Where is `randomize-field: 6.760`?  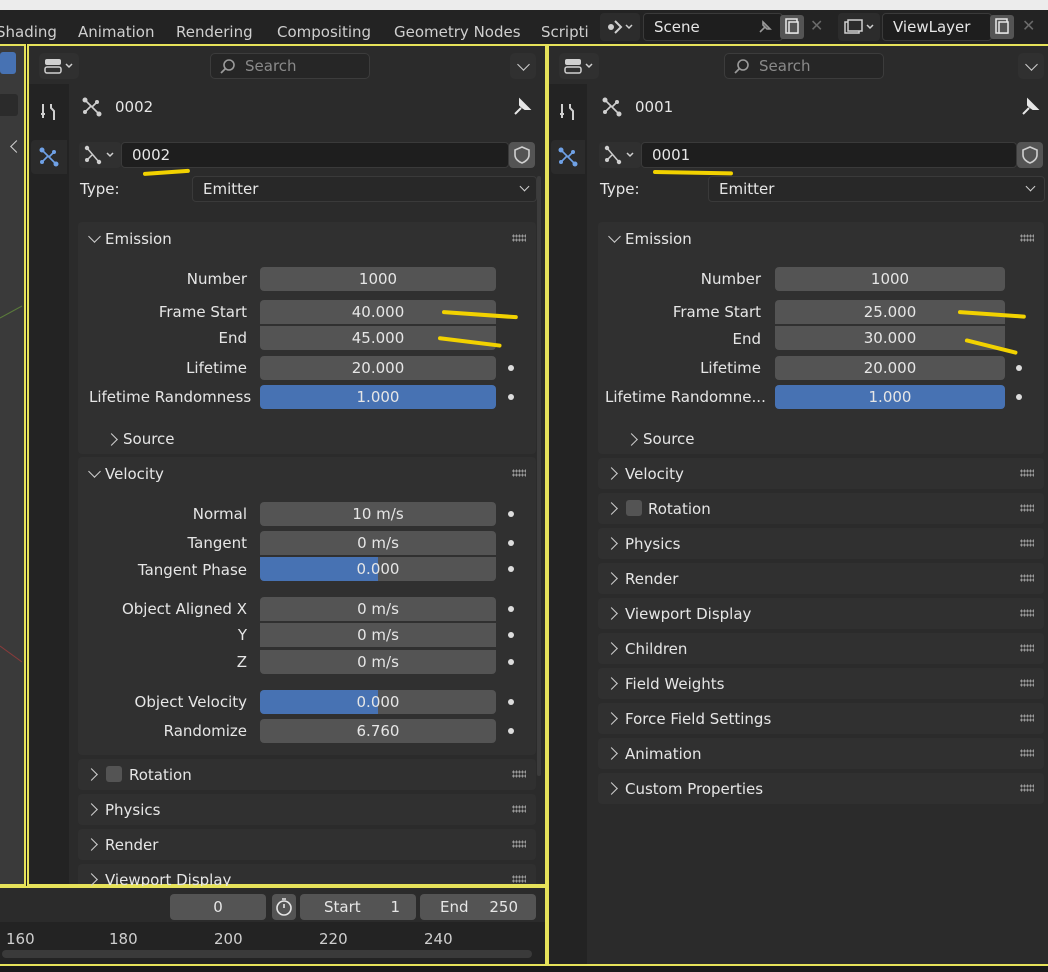
randomize-field: 6.760 is located at coordinates (378, 731).